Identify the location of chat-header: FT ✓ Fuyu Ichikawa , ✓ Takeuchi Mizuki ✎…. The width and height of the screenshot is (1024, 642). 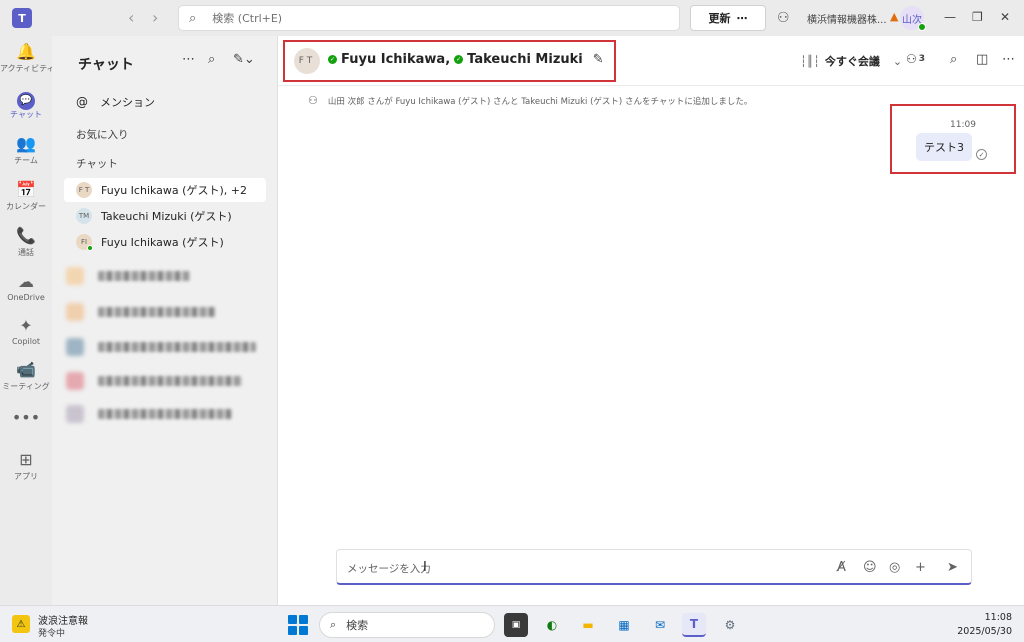
(651, 61).